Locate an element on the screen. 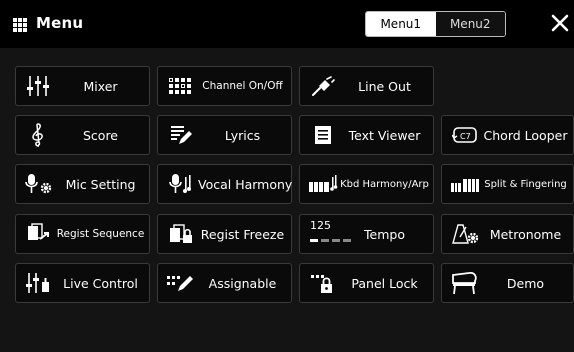 This screenshot has width=574, height=352. regist-sequence-button: Regist Sequence is located at coordinates (82, 234).